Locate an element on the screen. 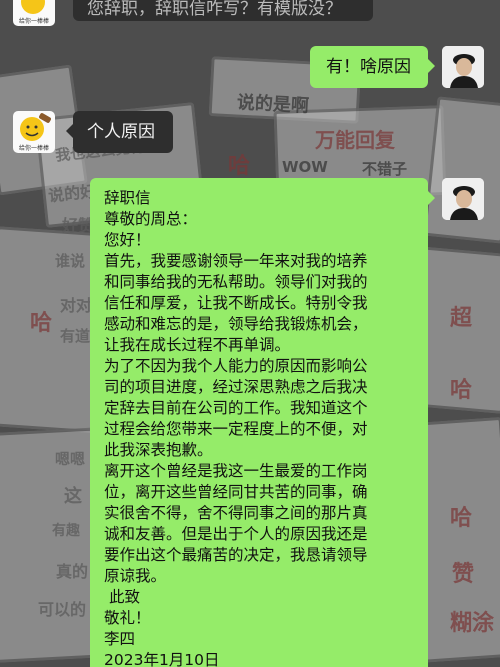 Image resolution: width=500 pixels, height=667 pixels. letter-regards: 敬礼！ is located at coordinates (127, 618).